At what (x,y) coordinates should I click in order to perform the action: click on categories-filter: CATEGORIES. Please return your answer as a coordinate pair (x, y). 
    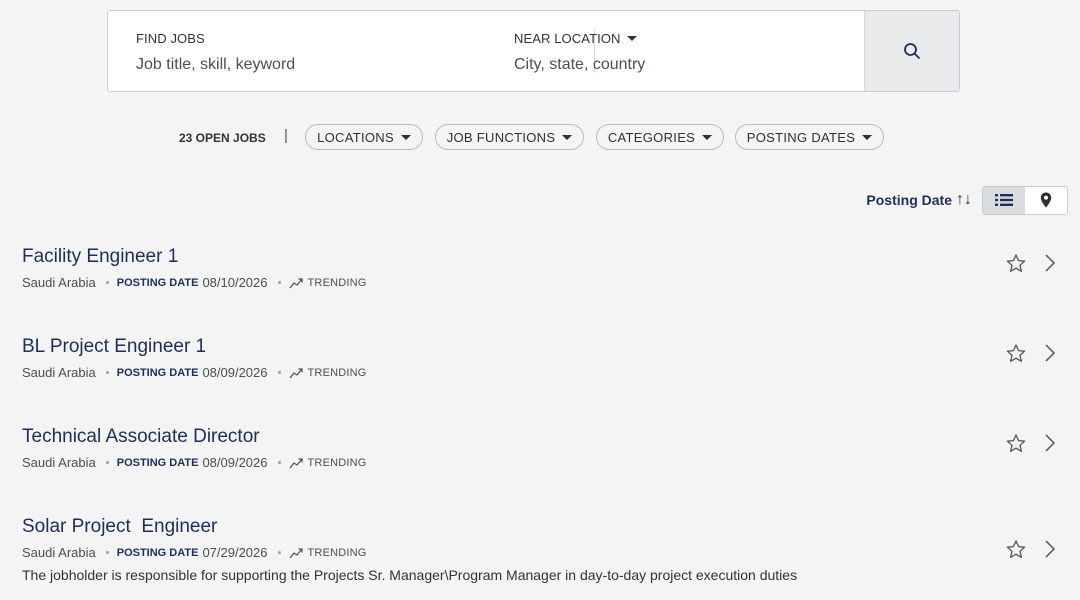
    Looking at the image, I should click on (660, 137).